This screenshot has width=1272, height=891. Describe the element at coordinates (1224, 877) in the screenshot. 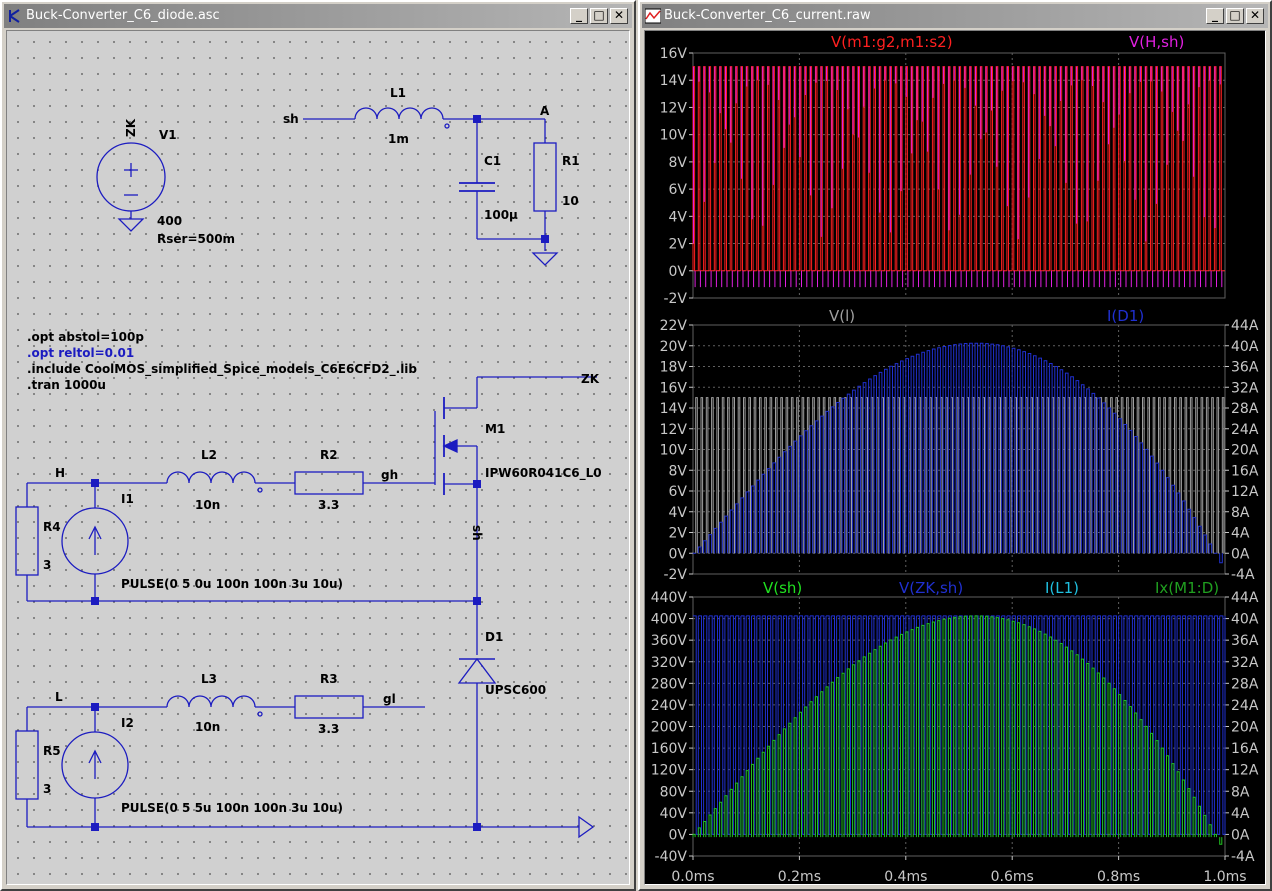

I see `x-axis-tick-label: 1.0ms` at that location.